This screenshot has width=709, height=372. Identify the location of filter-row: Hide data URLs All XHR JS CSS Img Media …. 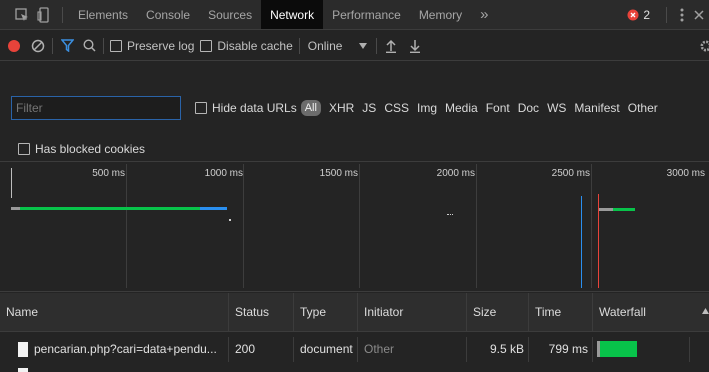
(354, 108).